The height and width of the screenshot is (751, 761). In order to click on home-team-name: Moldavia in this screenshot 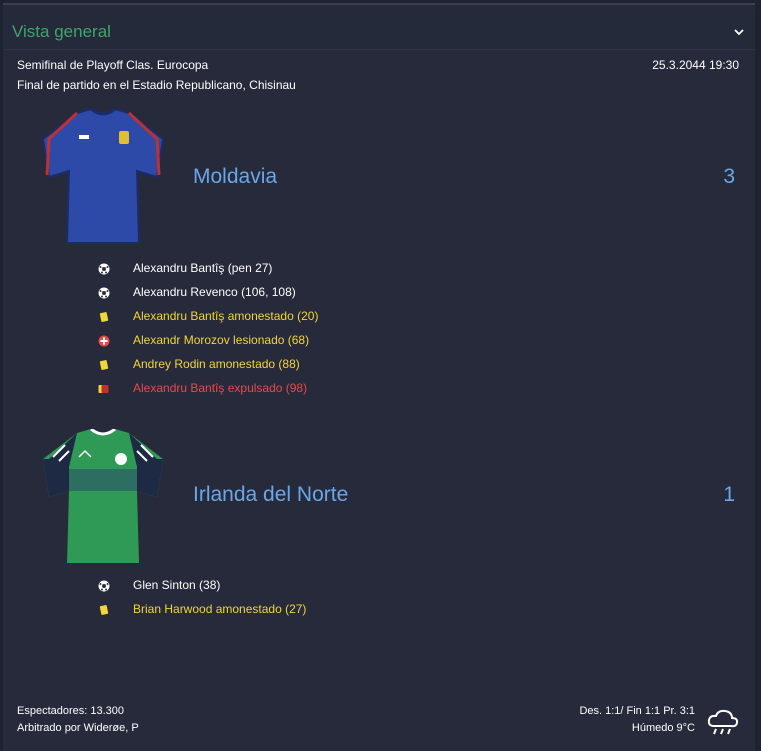, I will do `click(235, 177)`.